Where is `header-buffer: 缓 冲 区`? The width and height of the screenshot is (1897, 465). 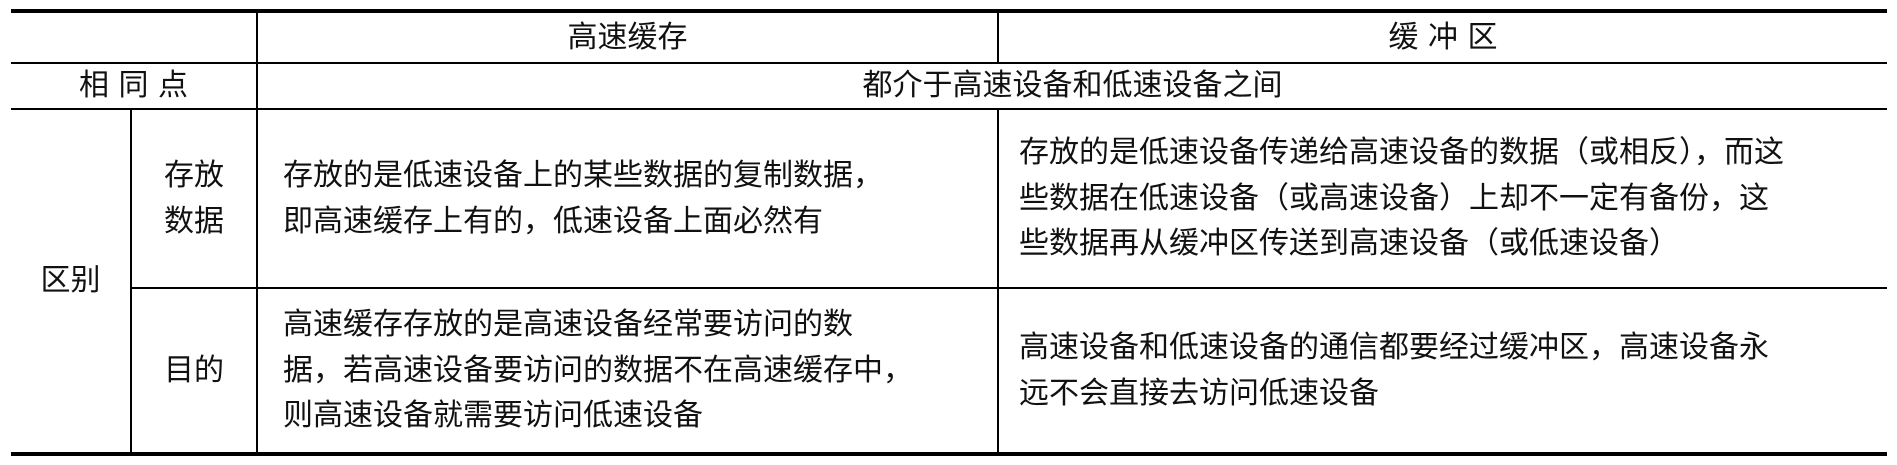 header-buffer: 缓 冲 区 is located at coordinates (1443, 37).